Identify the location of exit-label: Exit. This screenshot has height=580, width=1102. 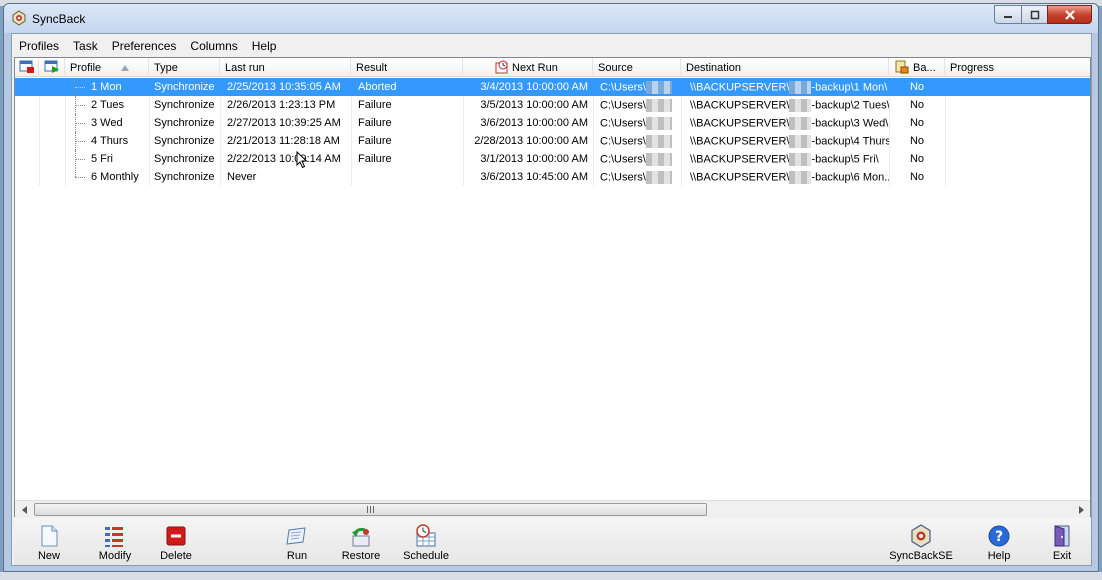
(1062, 556).